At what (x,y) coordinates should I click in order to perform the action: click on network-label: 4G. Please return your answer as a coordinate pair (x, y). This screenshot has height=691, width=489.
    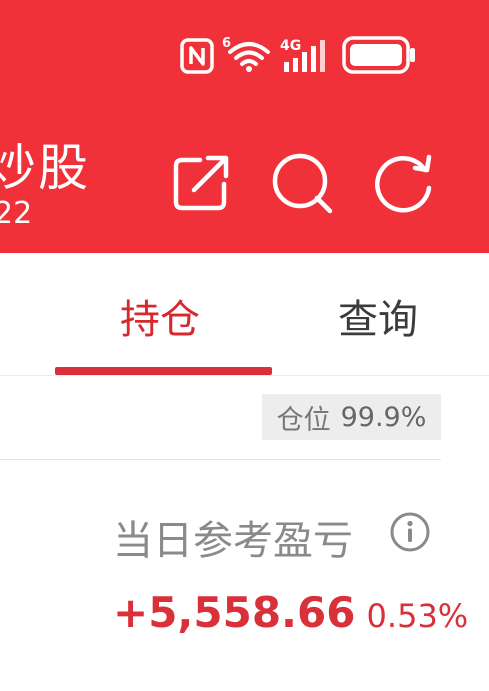
    Looking at the image, I should click on (290, 46).